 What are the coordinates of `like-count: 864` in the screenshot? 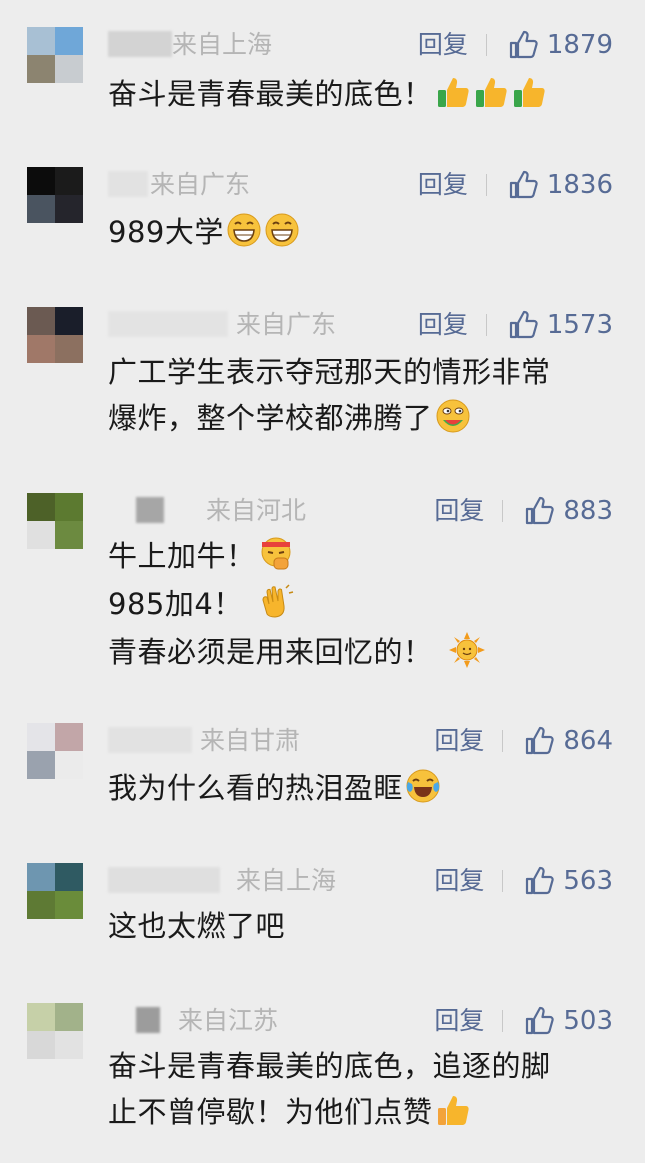 It's located at (588, 741).